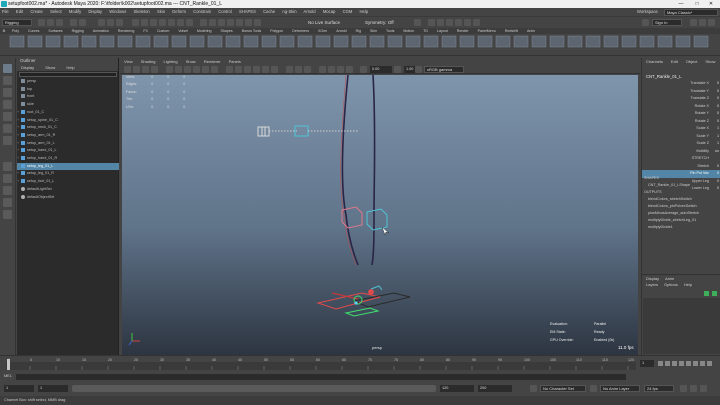  What do you see at coordinates (695, 363) in the screenshot?
I see `step-forward-icon` at bounding box center [695, 363].